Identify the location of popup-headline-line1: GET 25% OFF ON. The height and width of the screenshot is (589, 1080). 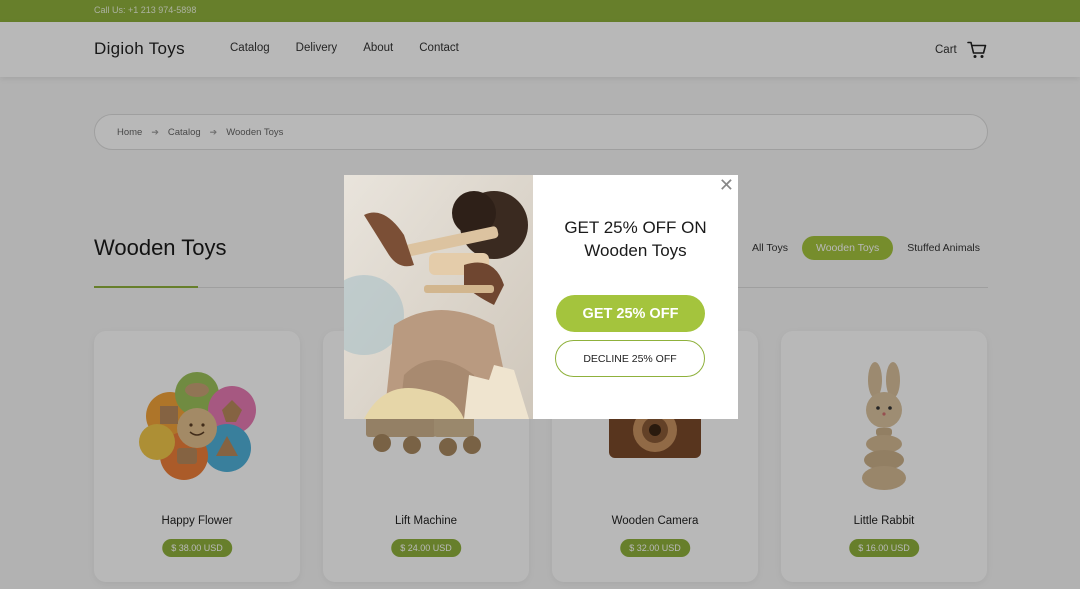
(635, 227).